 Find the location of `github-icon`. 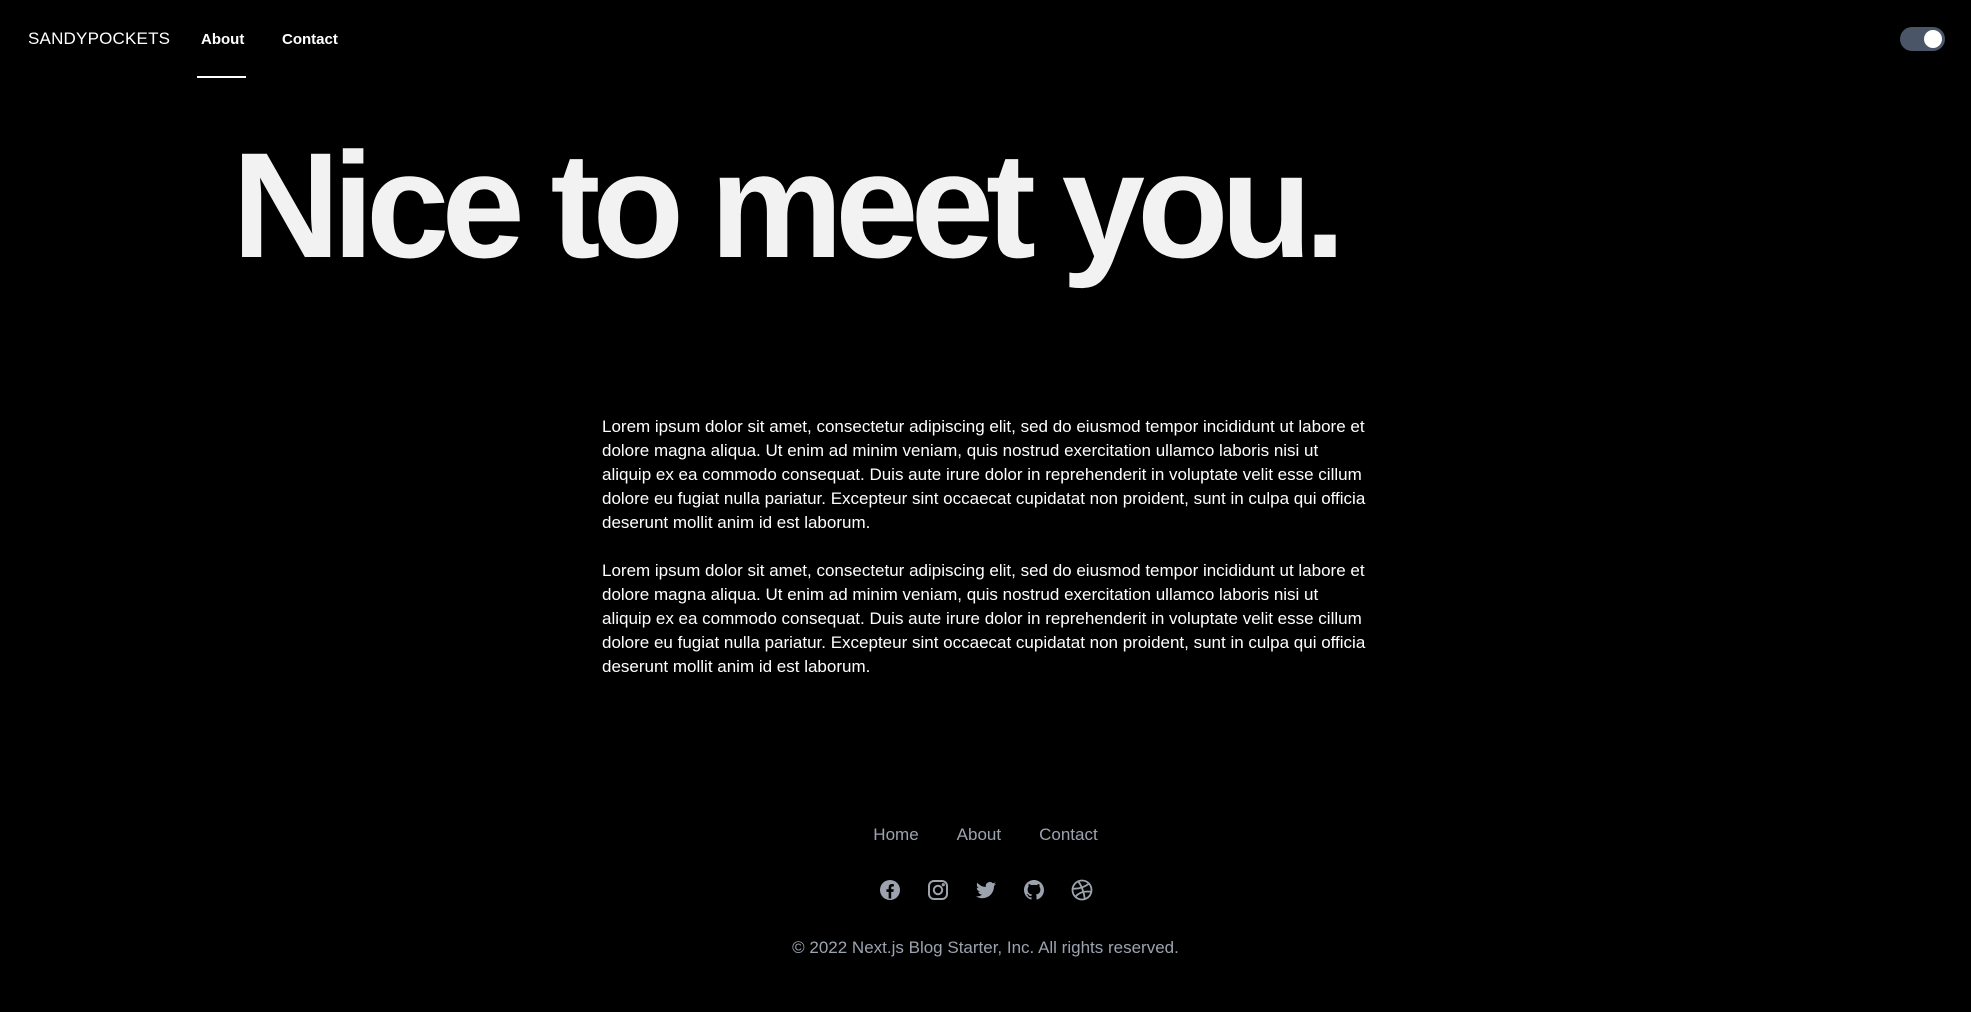

github-icon is located at coordinates (1034, 890).